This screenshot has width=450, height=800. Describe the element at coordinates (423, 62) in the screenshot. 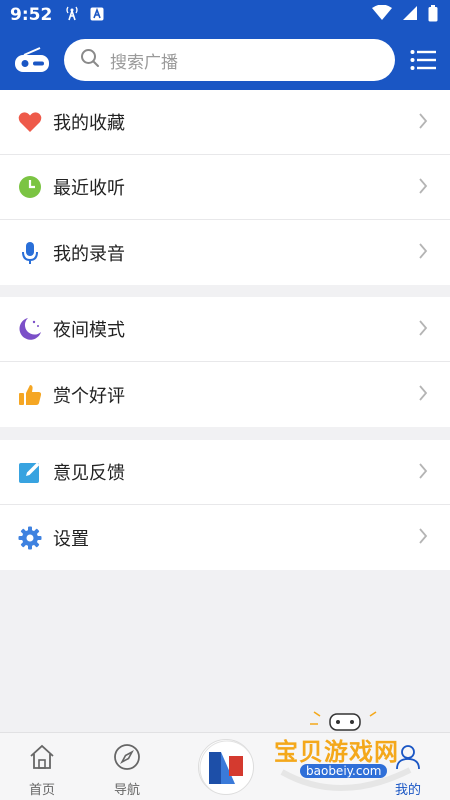

I see `menu-list-icon` at that location.